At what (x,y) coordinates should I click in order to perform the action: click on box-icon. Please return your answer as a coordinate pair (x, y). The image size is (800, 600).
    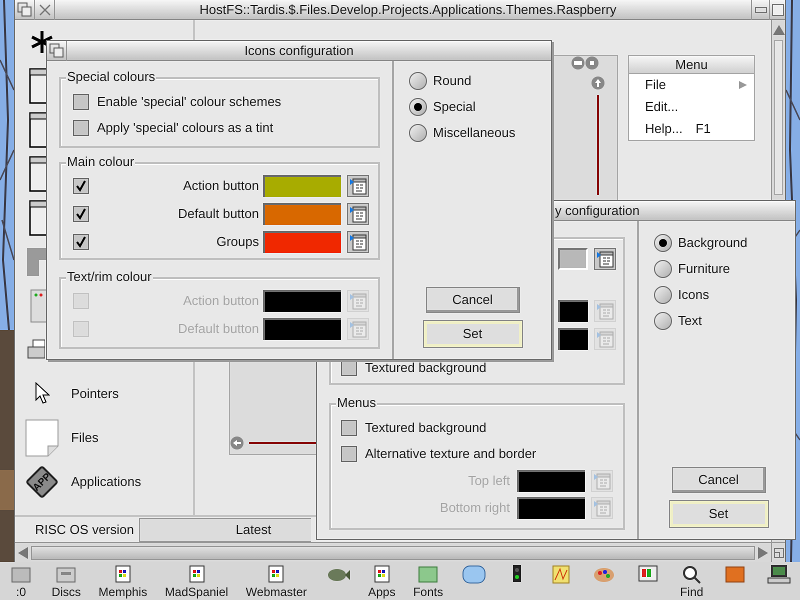
    Looking at the image, I should click on (735, 574).